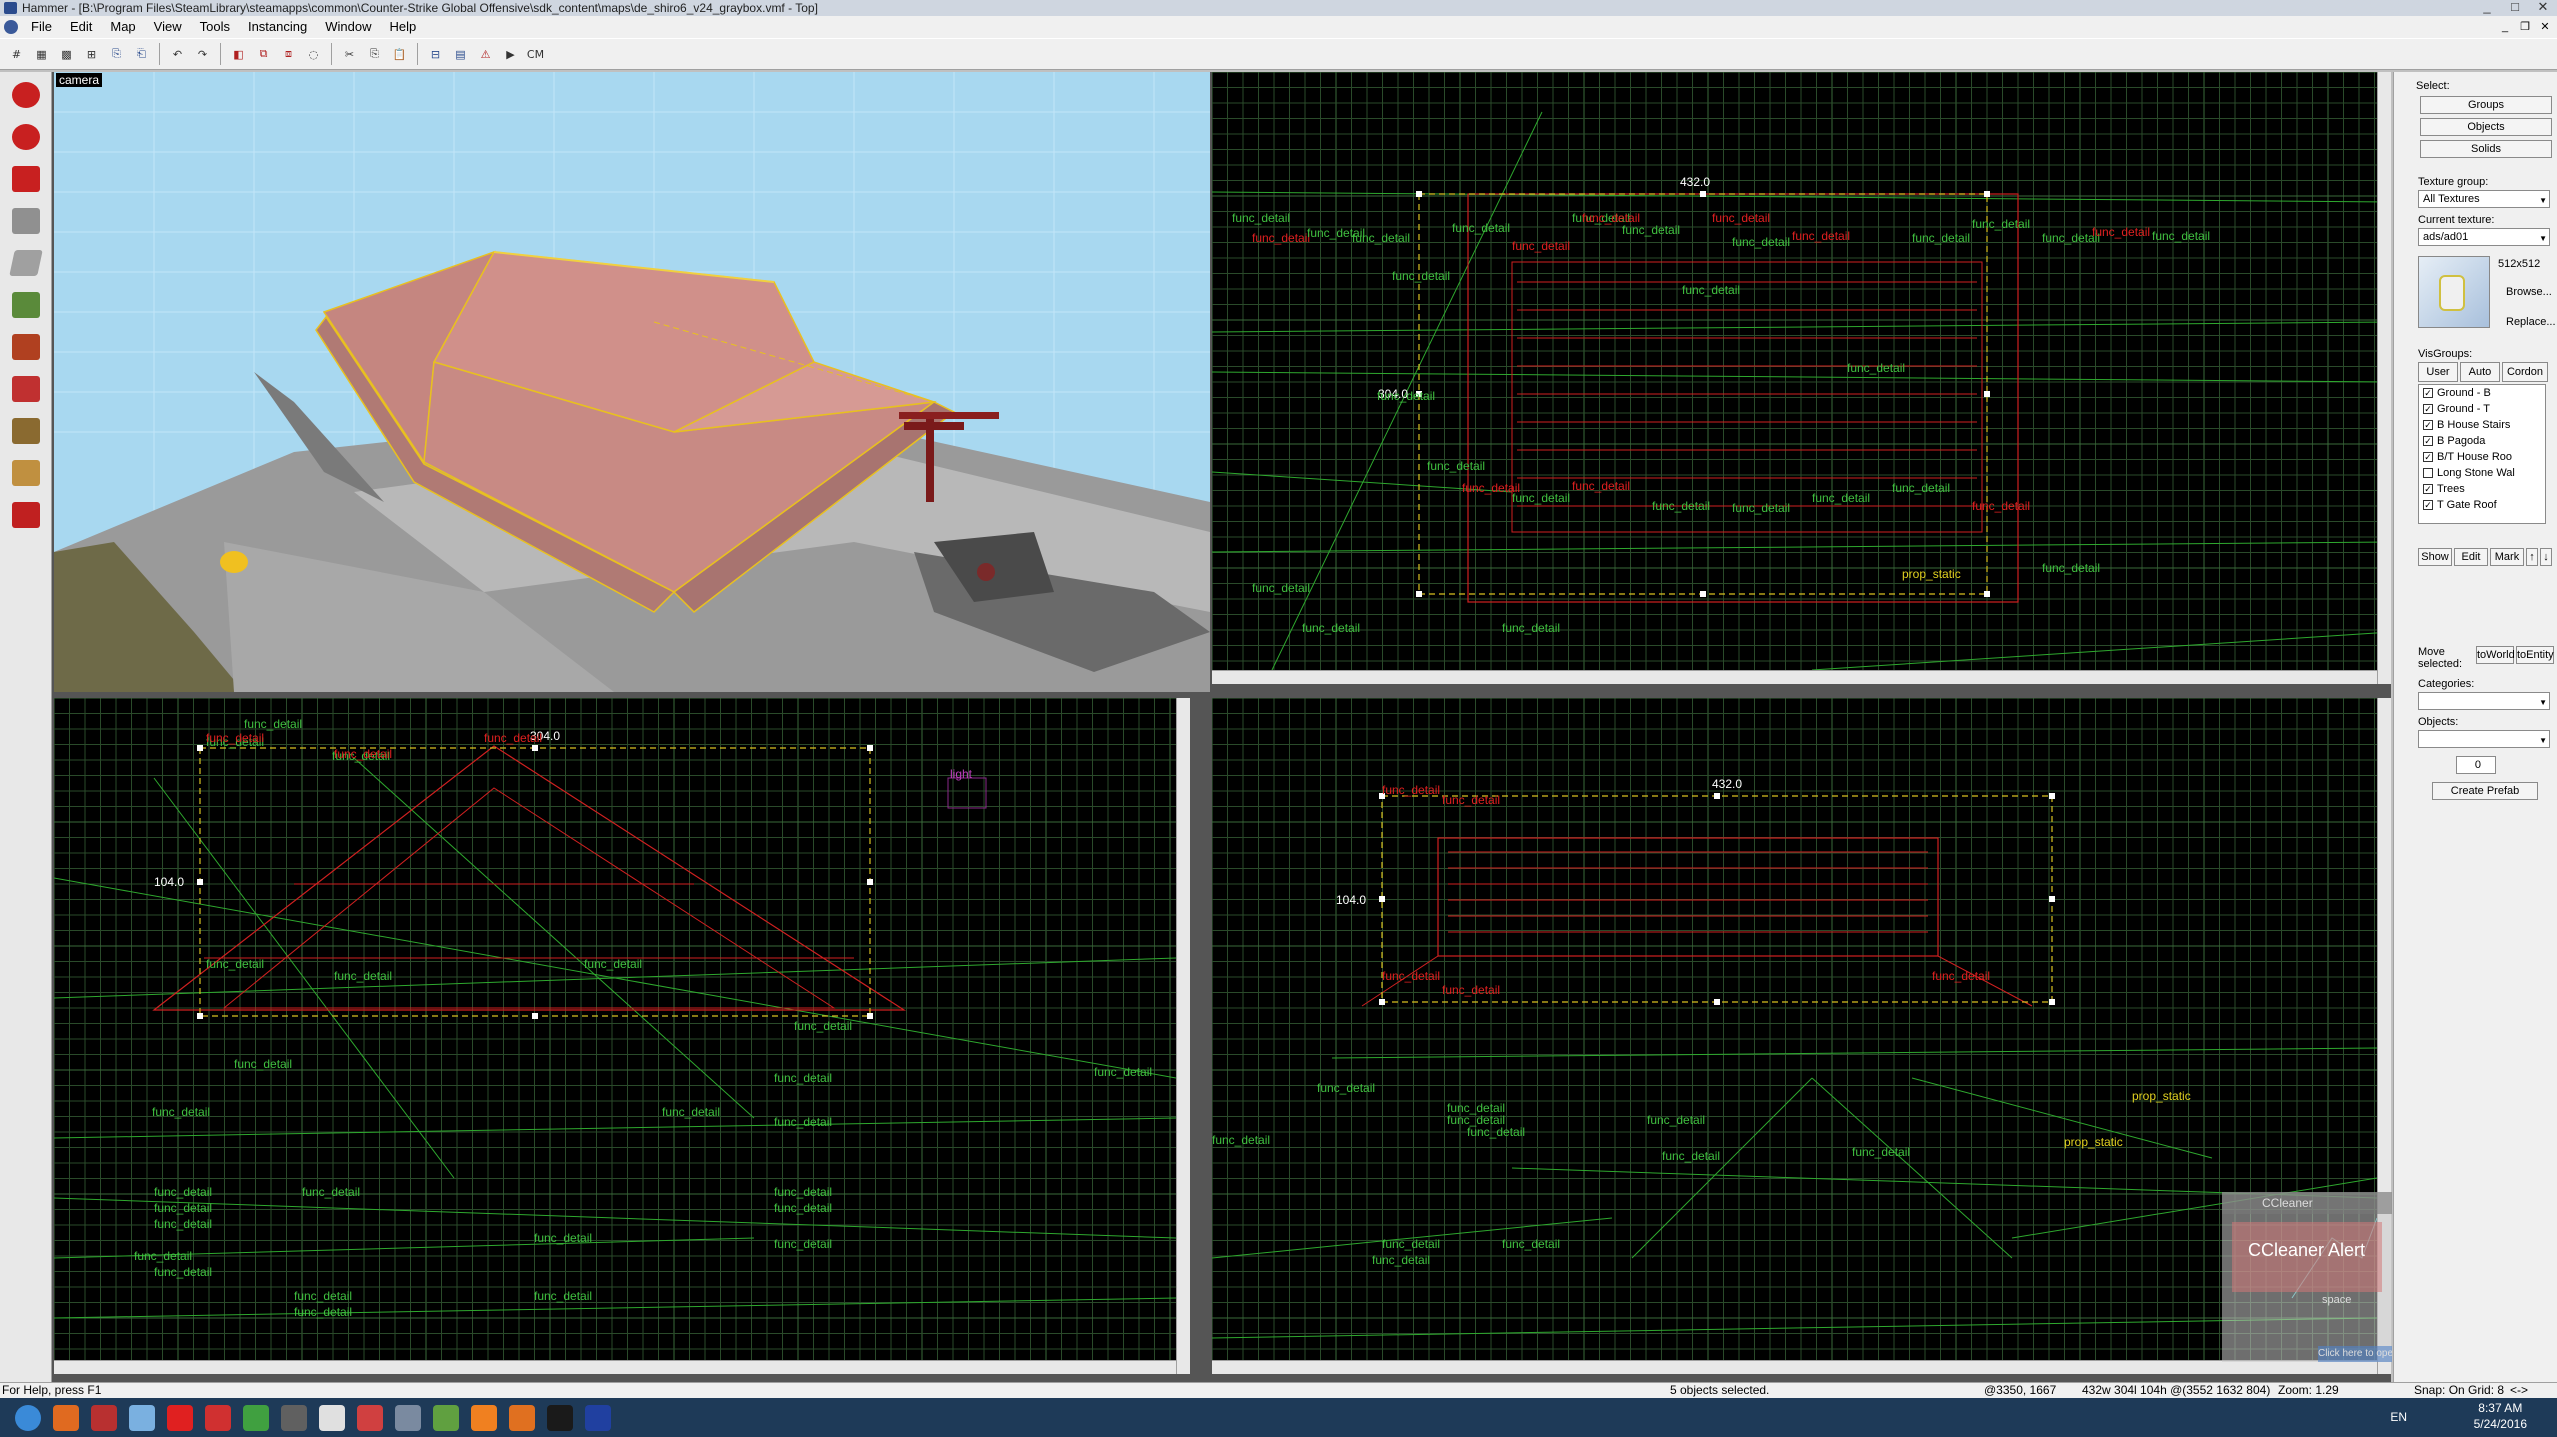 This screenshot has width=2557, height=1437. What do you see at coordinates (348, 27) in the screenshot?
I see `menu-window: Window` at bounding box center [348, 27].